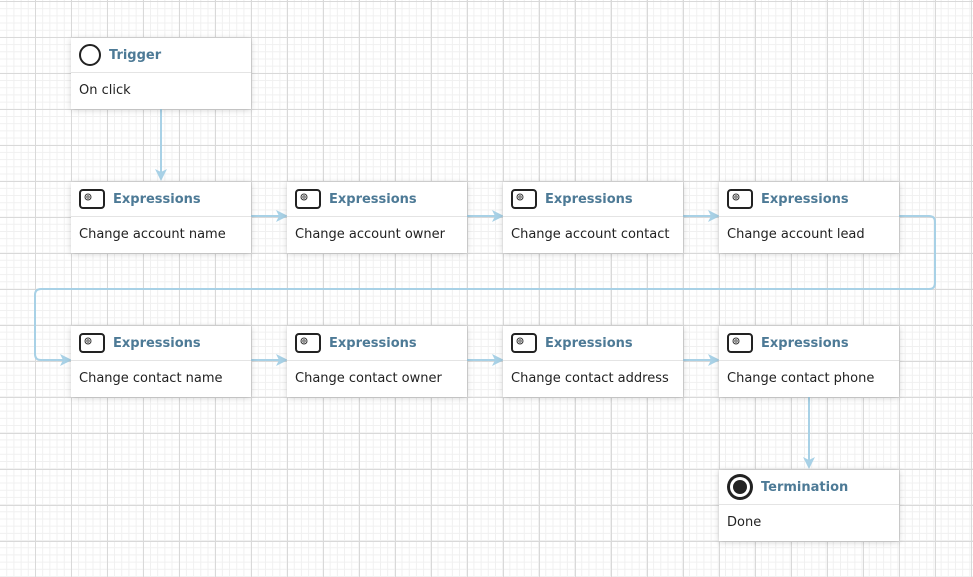 The image size is (973, 577). What do you see at coordinates (161, 73) in the screenshot?
I see `node-trigger: Trigger On click` at bounding box center [161, 73].